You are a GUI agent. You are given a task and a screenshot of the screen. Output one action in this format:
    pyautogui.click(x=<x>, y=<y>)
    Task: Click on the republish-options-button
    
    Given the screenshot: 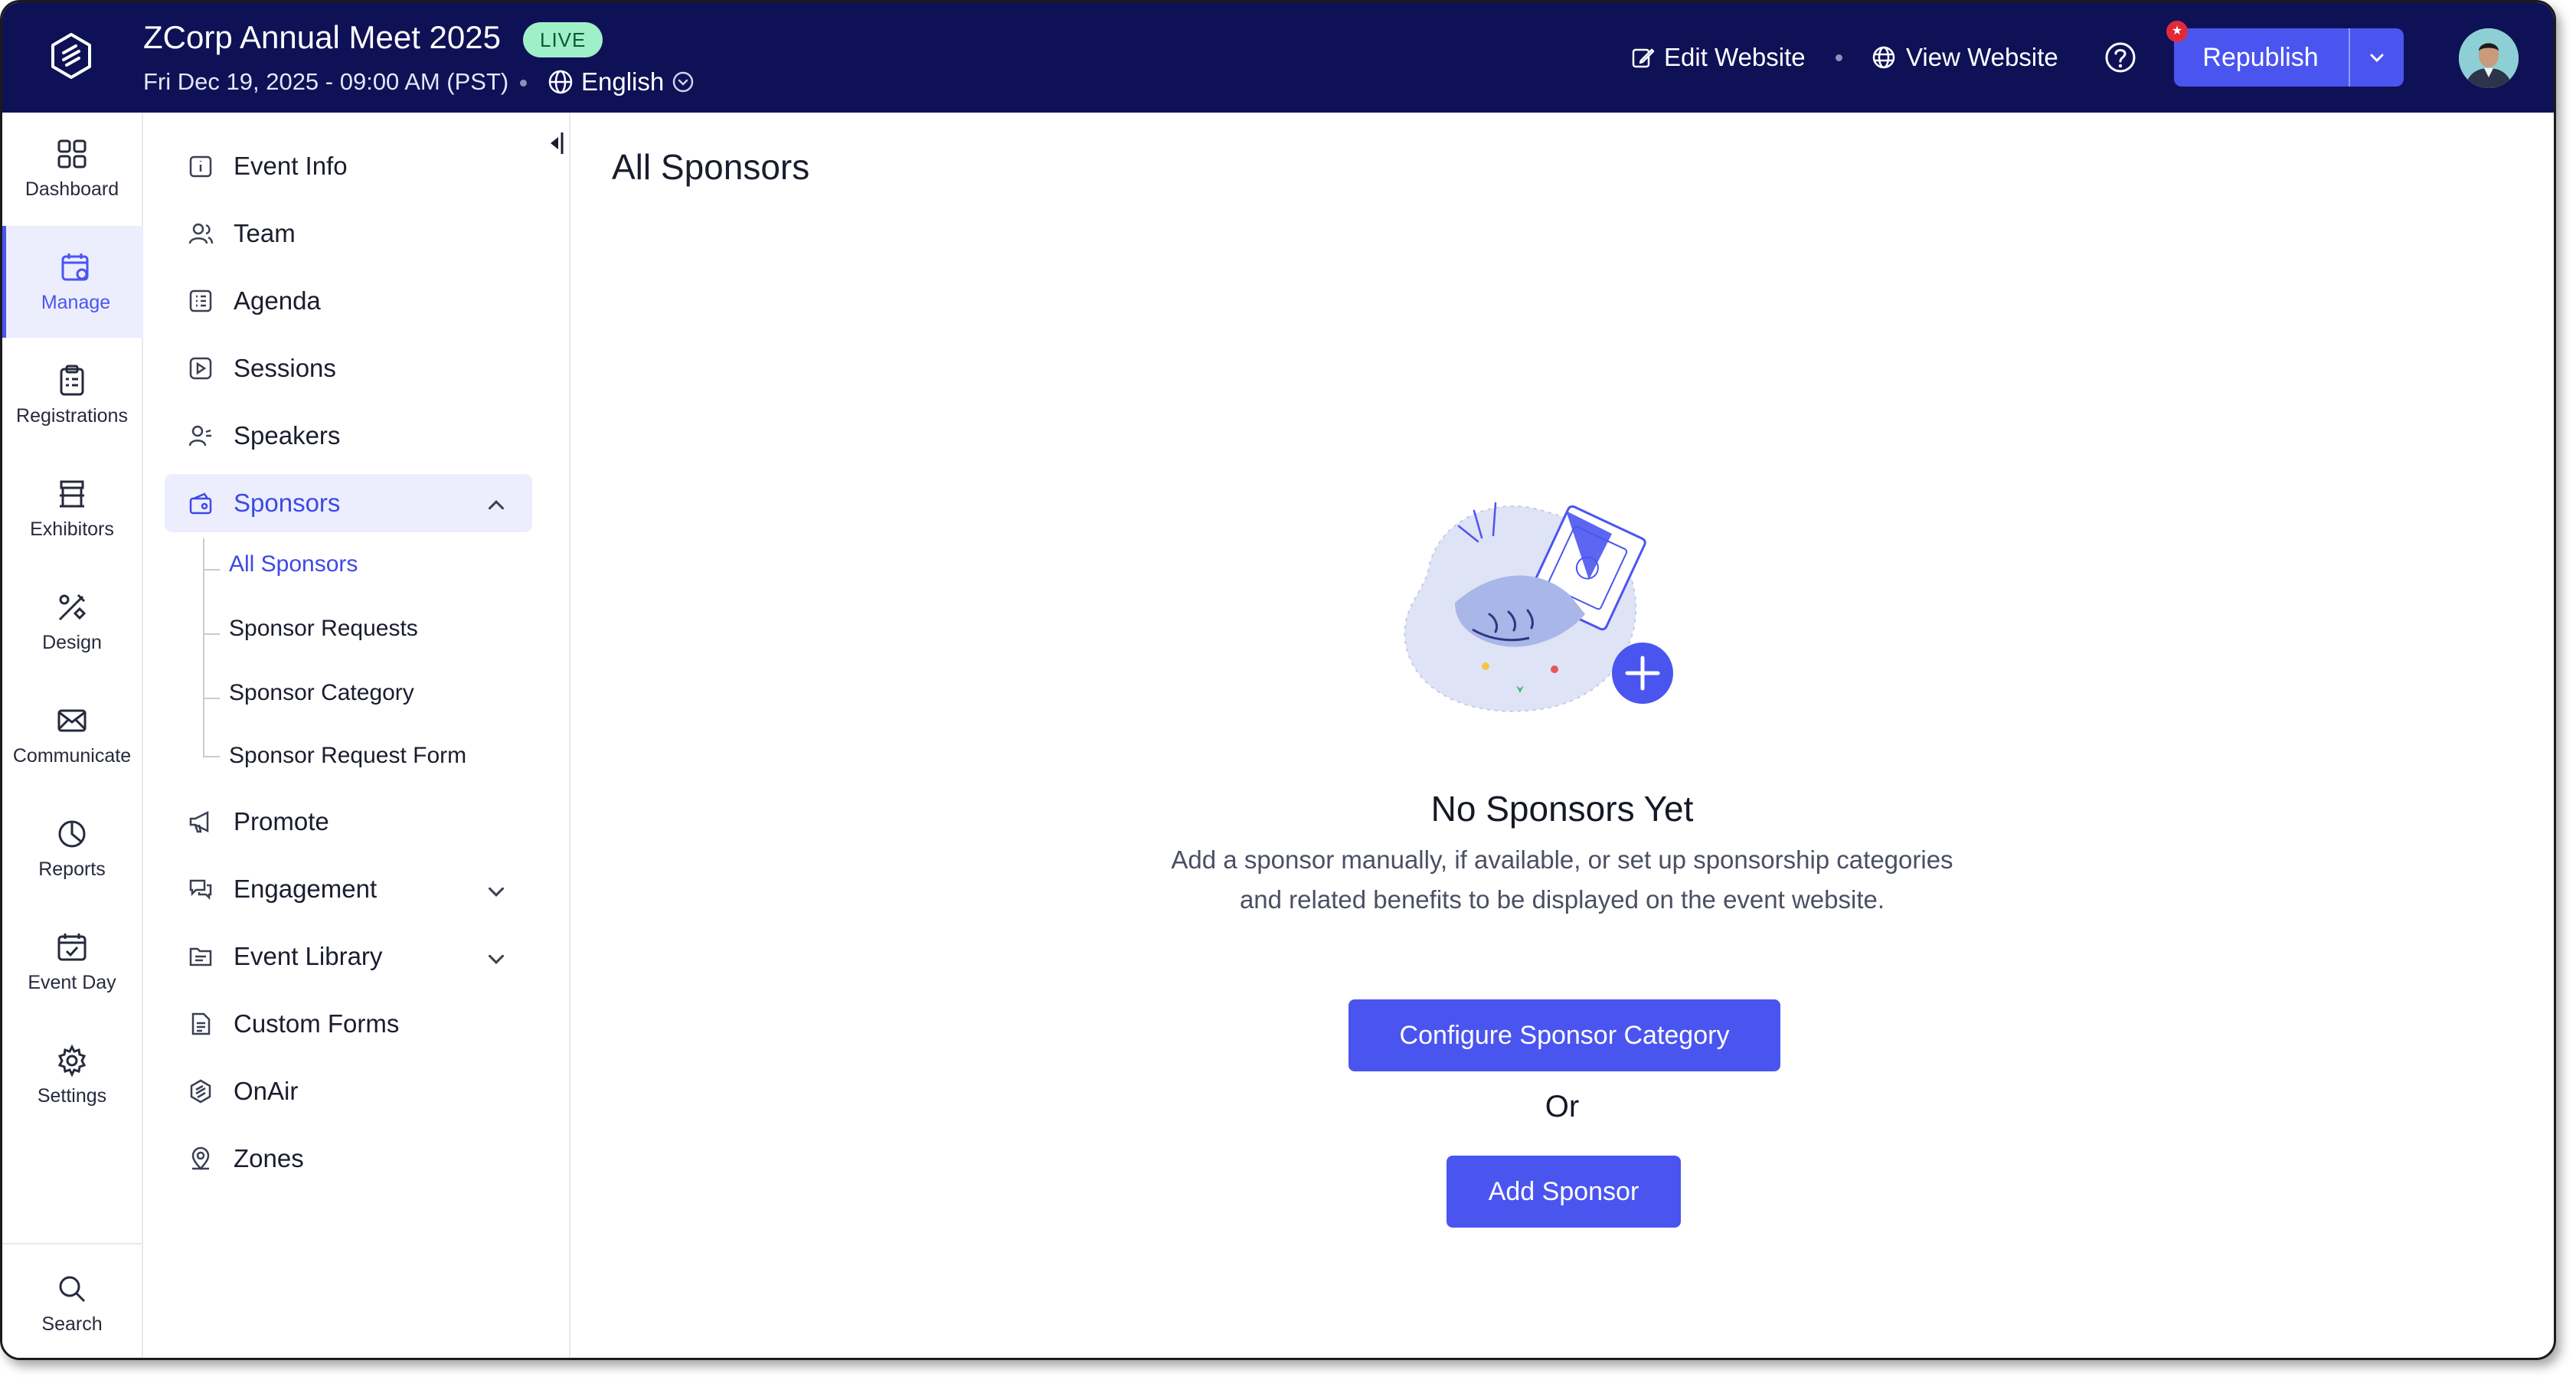 What is the action you would take?
    pyautogui.click(x=2377, y=57)
    